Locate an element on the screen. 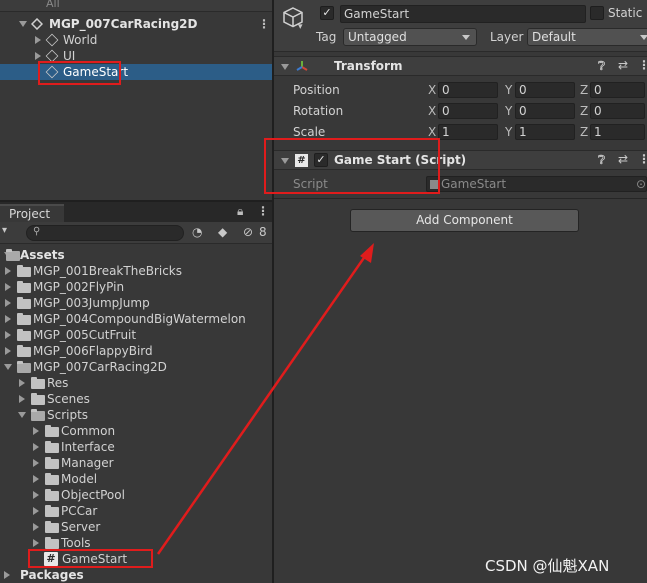  watermark: CSDN @仙魁XAN is located at coordinates (547, 566).